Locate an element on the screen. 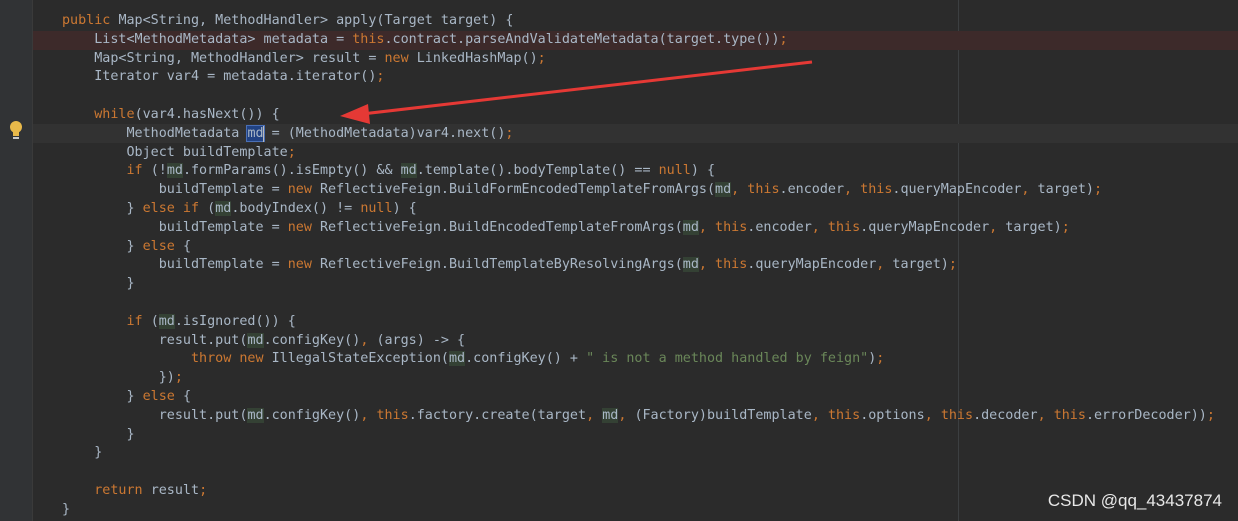 The height and width of the screenshot is (521, 1238). watermark: CSDN @qq_43437874 is located at coordinates (1134, 500).